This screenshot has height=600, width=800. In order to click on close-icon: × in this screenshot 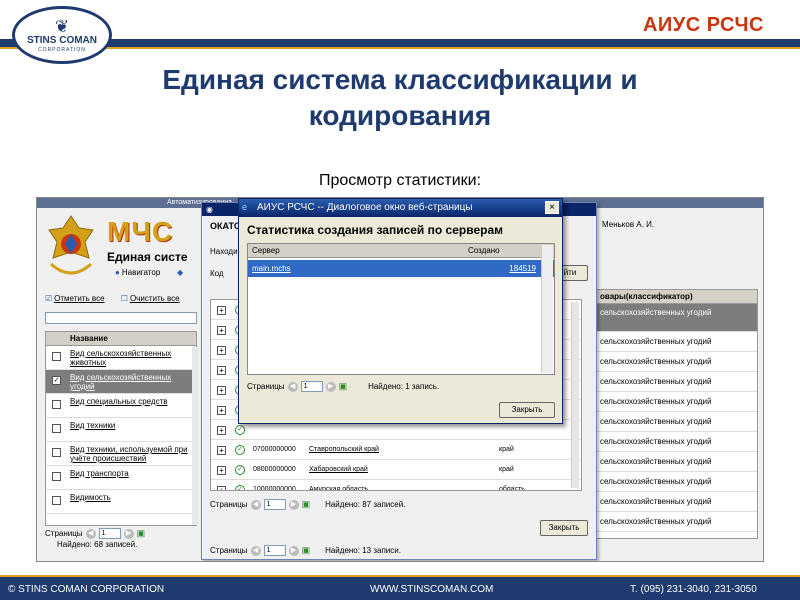, I will do `click(552, 207)`.